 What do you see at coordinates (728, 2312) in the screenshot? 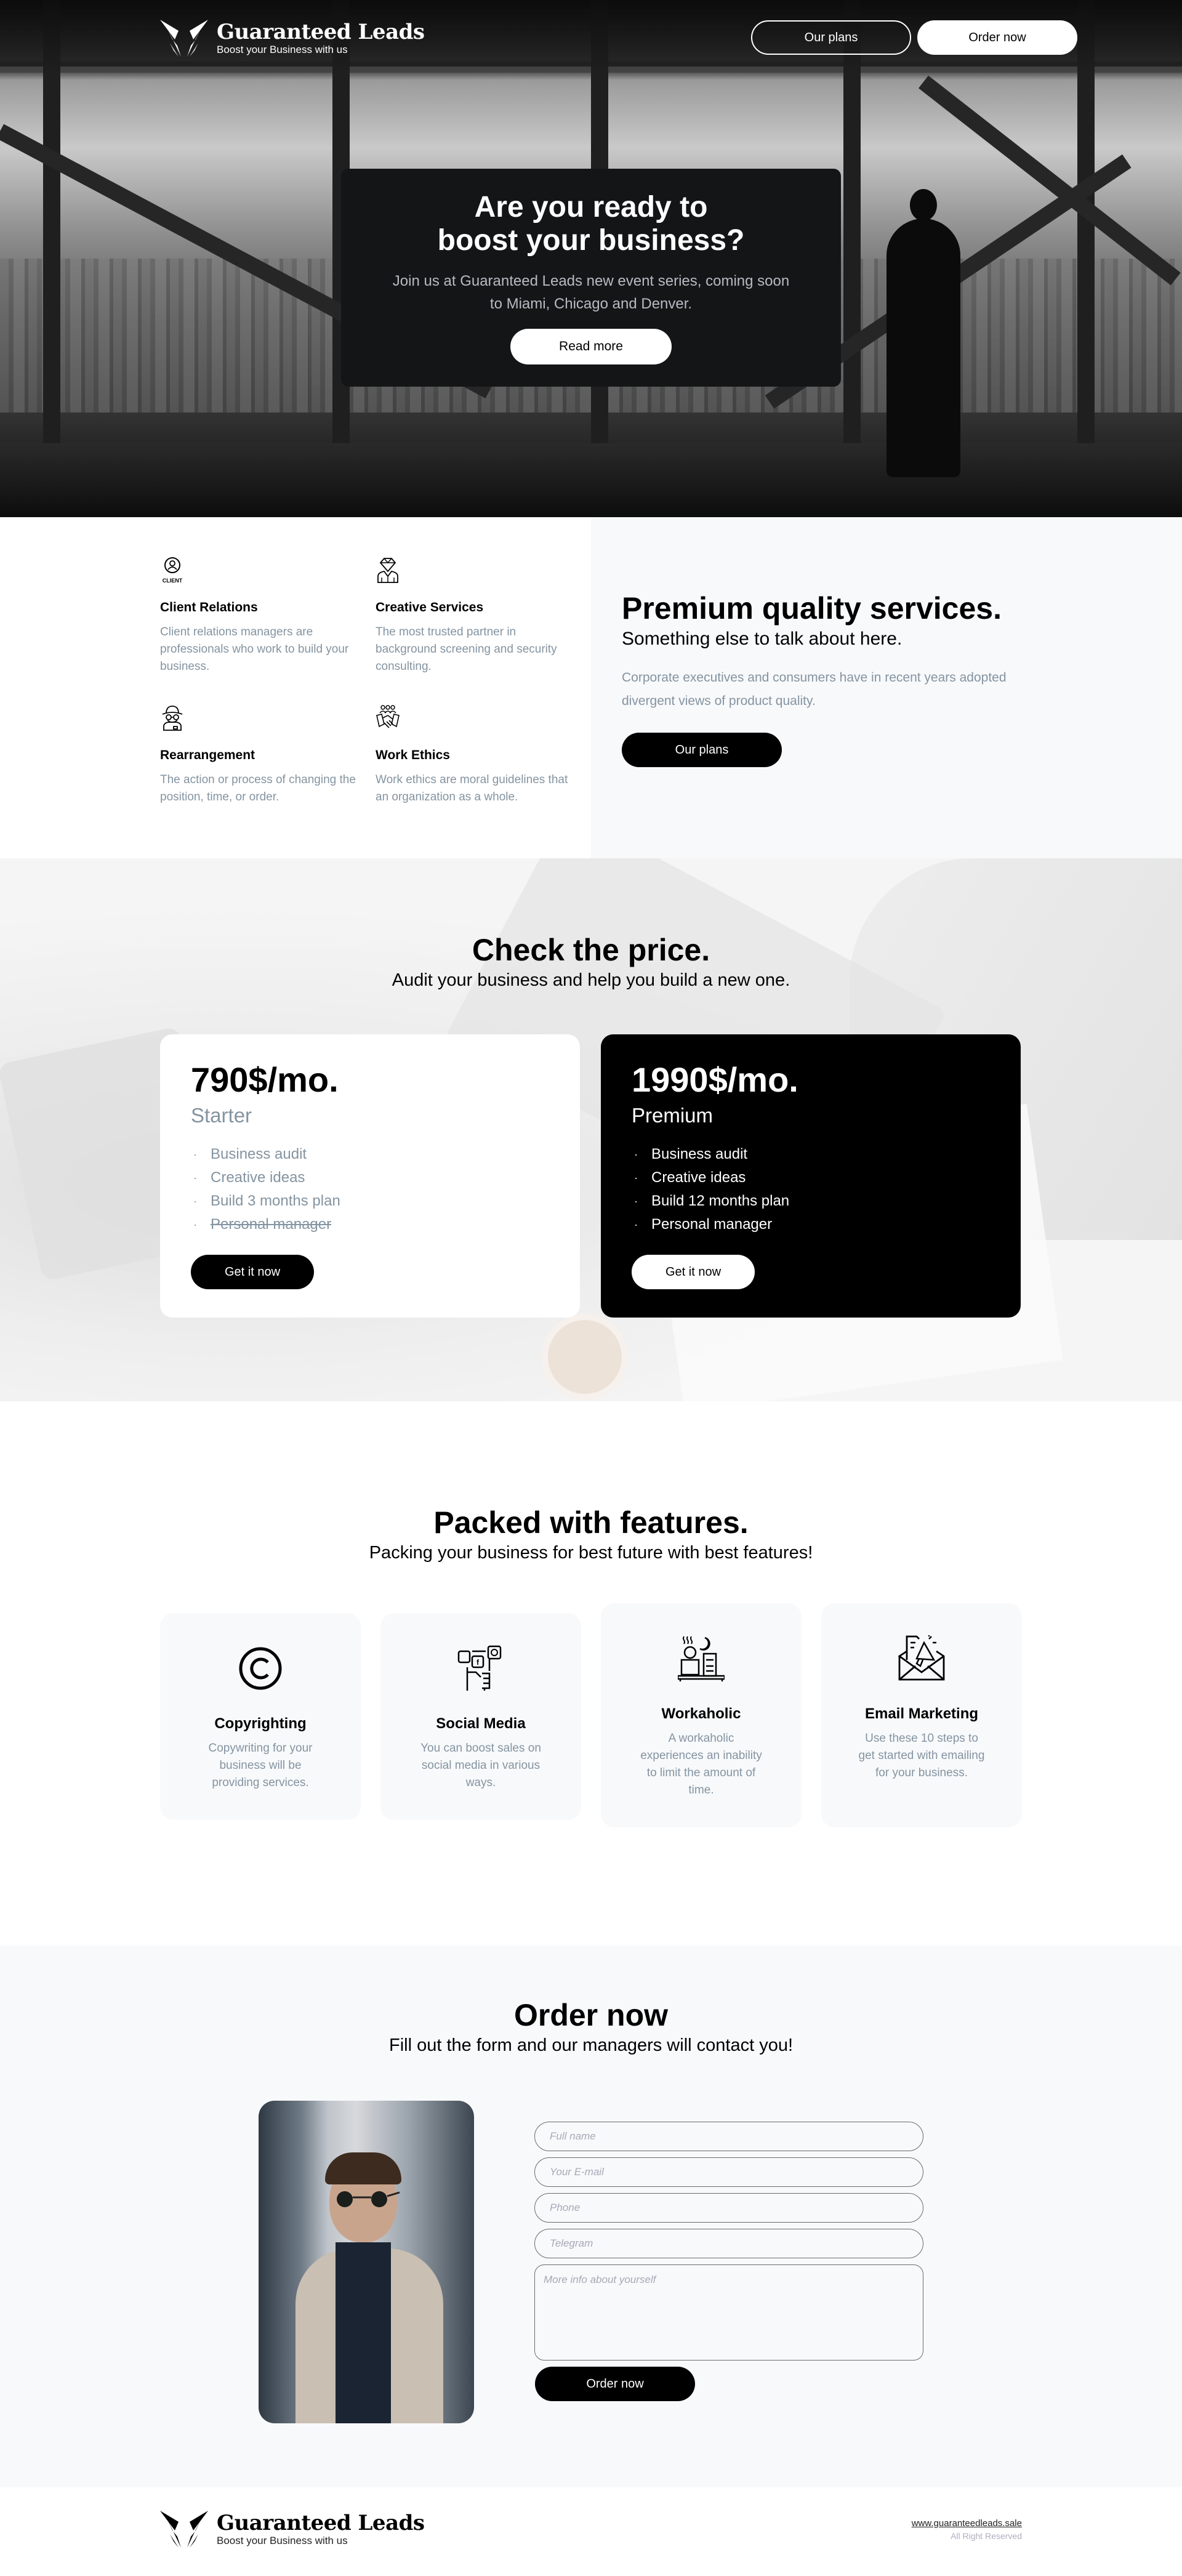
I see `more-info-textarea` at bounding box center [728, 2312].